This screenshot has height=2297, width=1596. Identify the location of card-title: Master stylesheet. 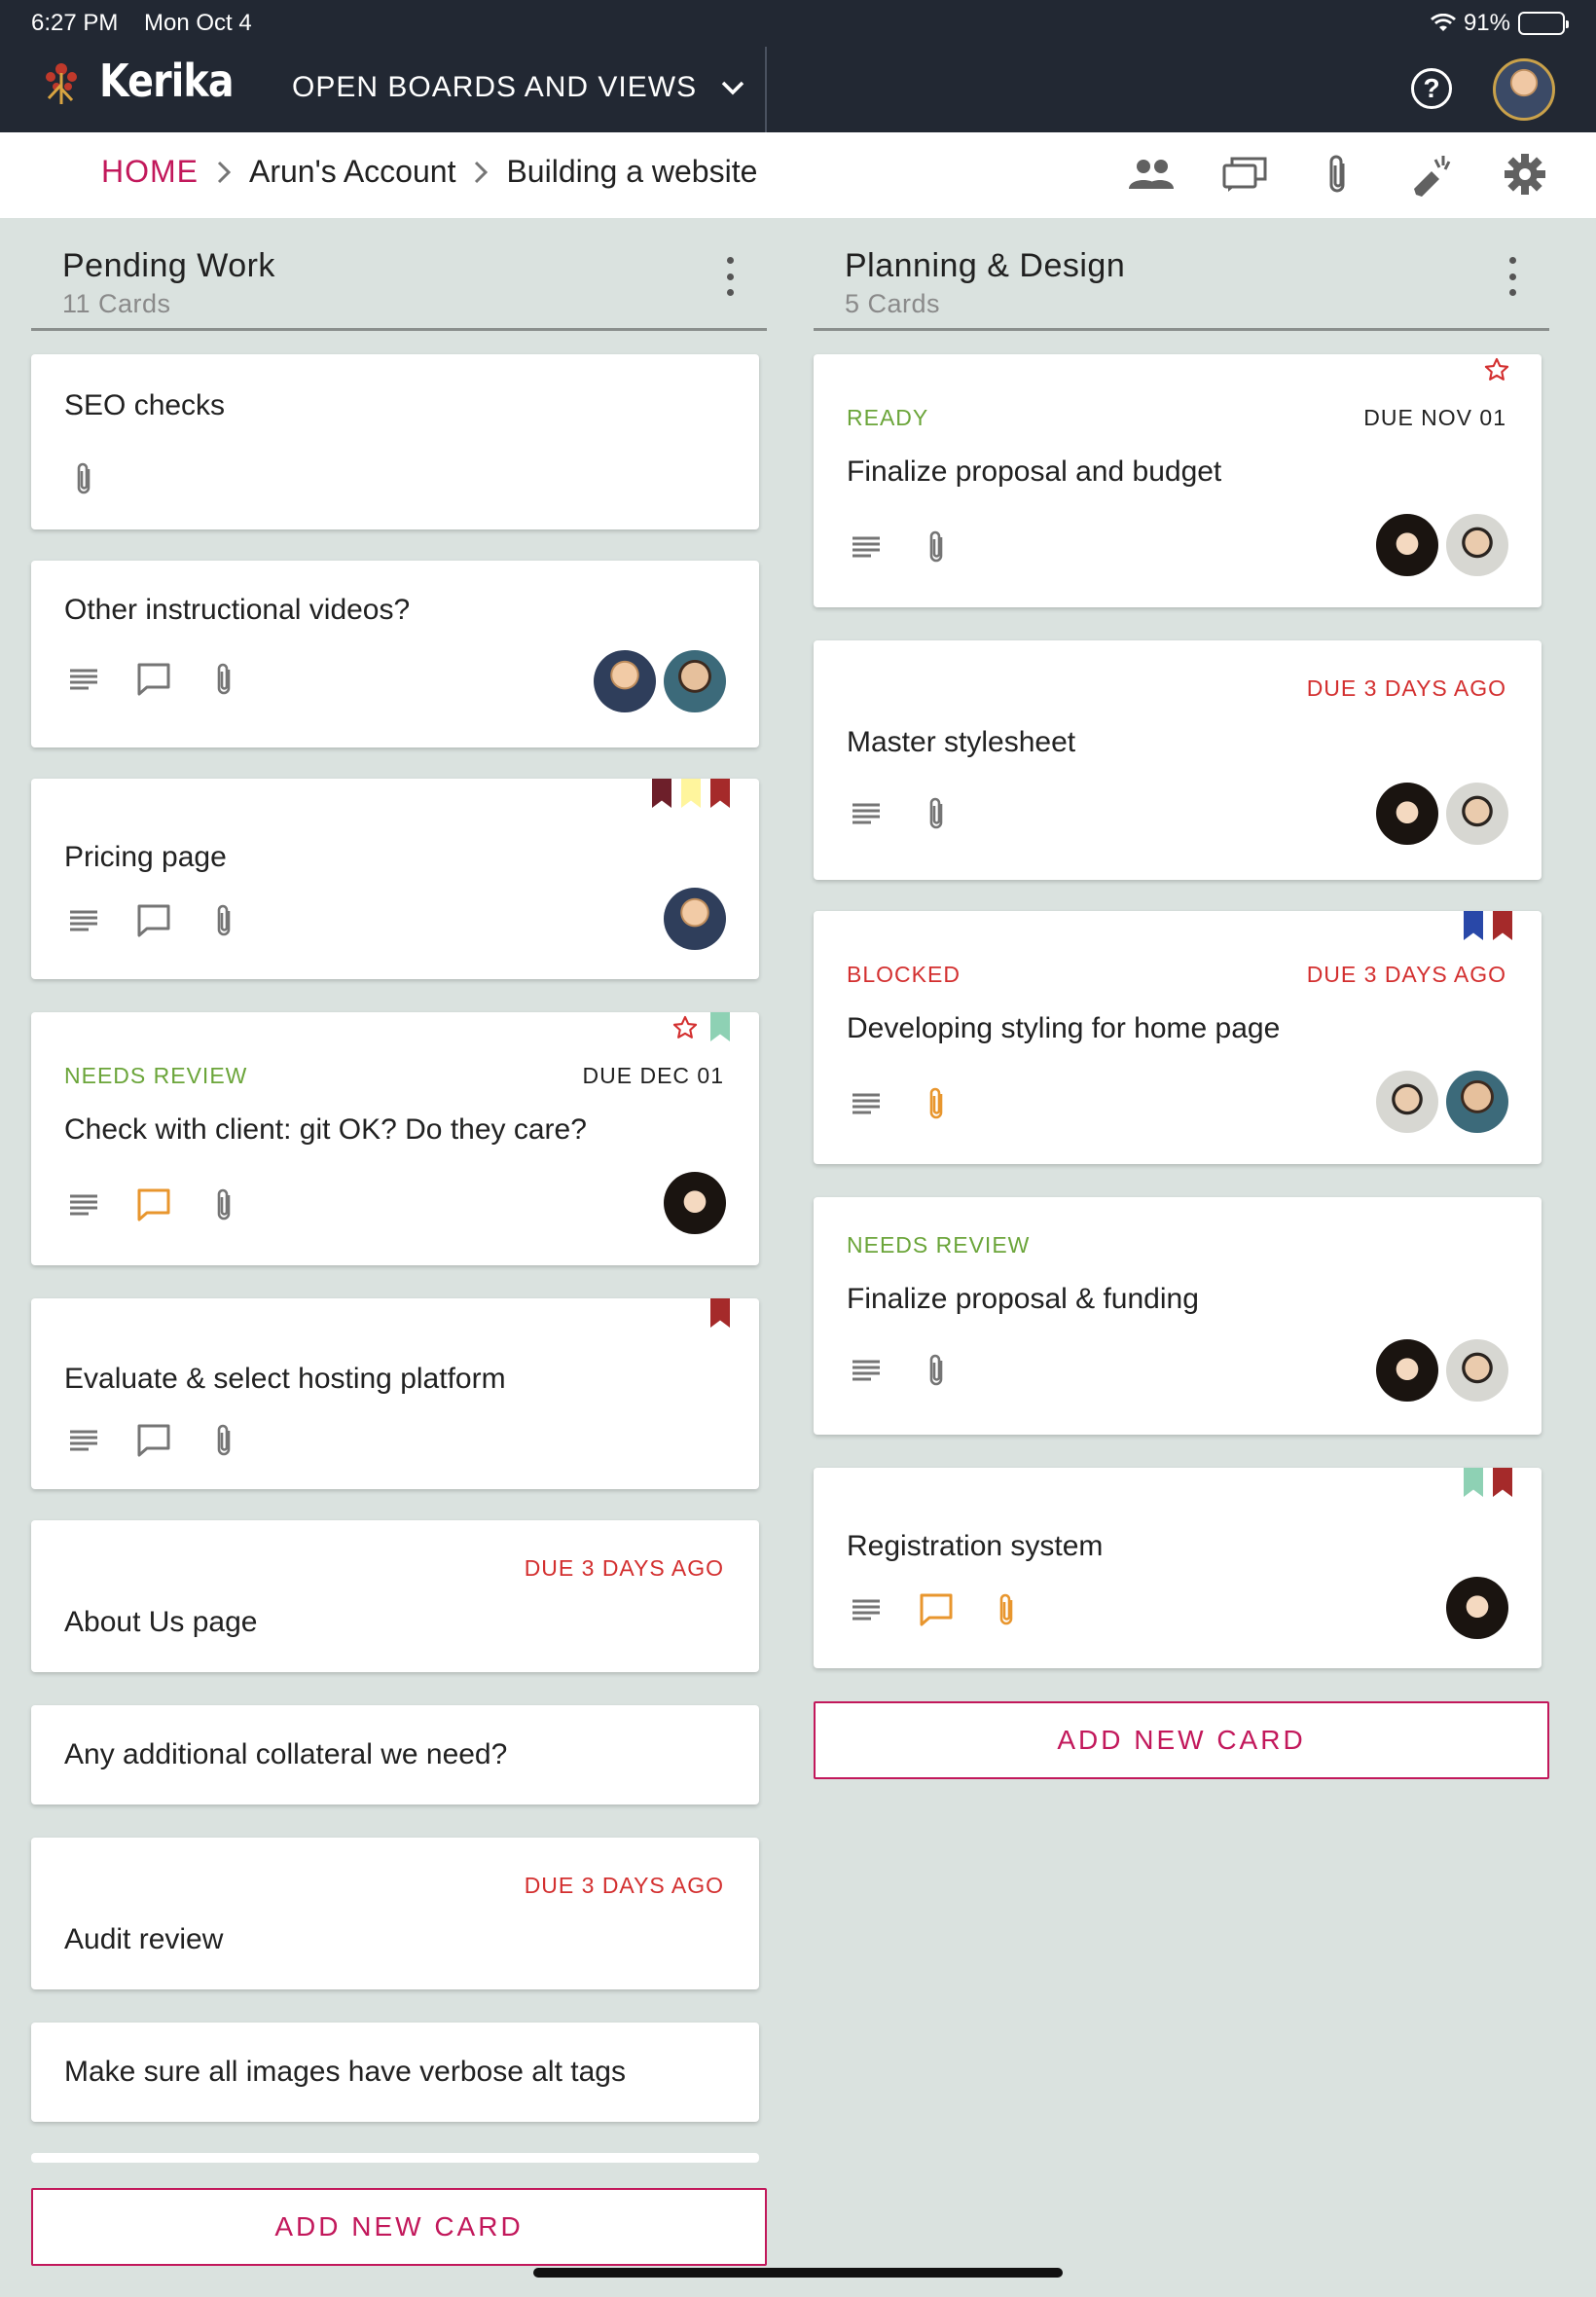
(961, 742).